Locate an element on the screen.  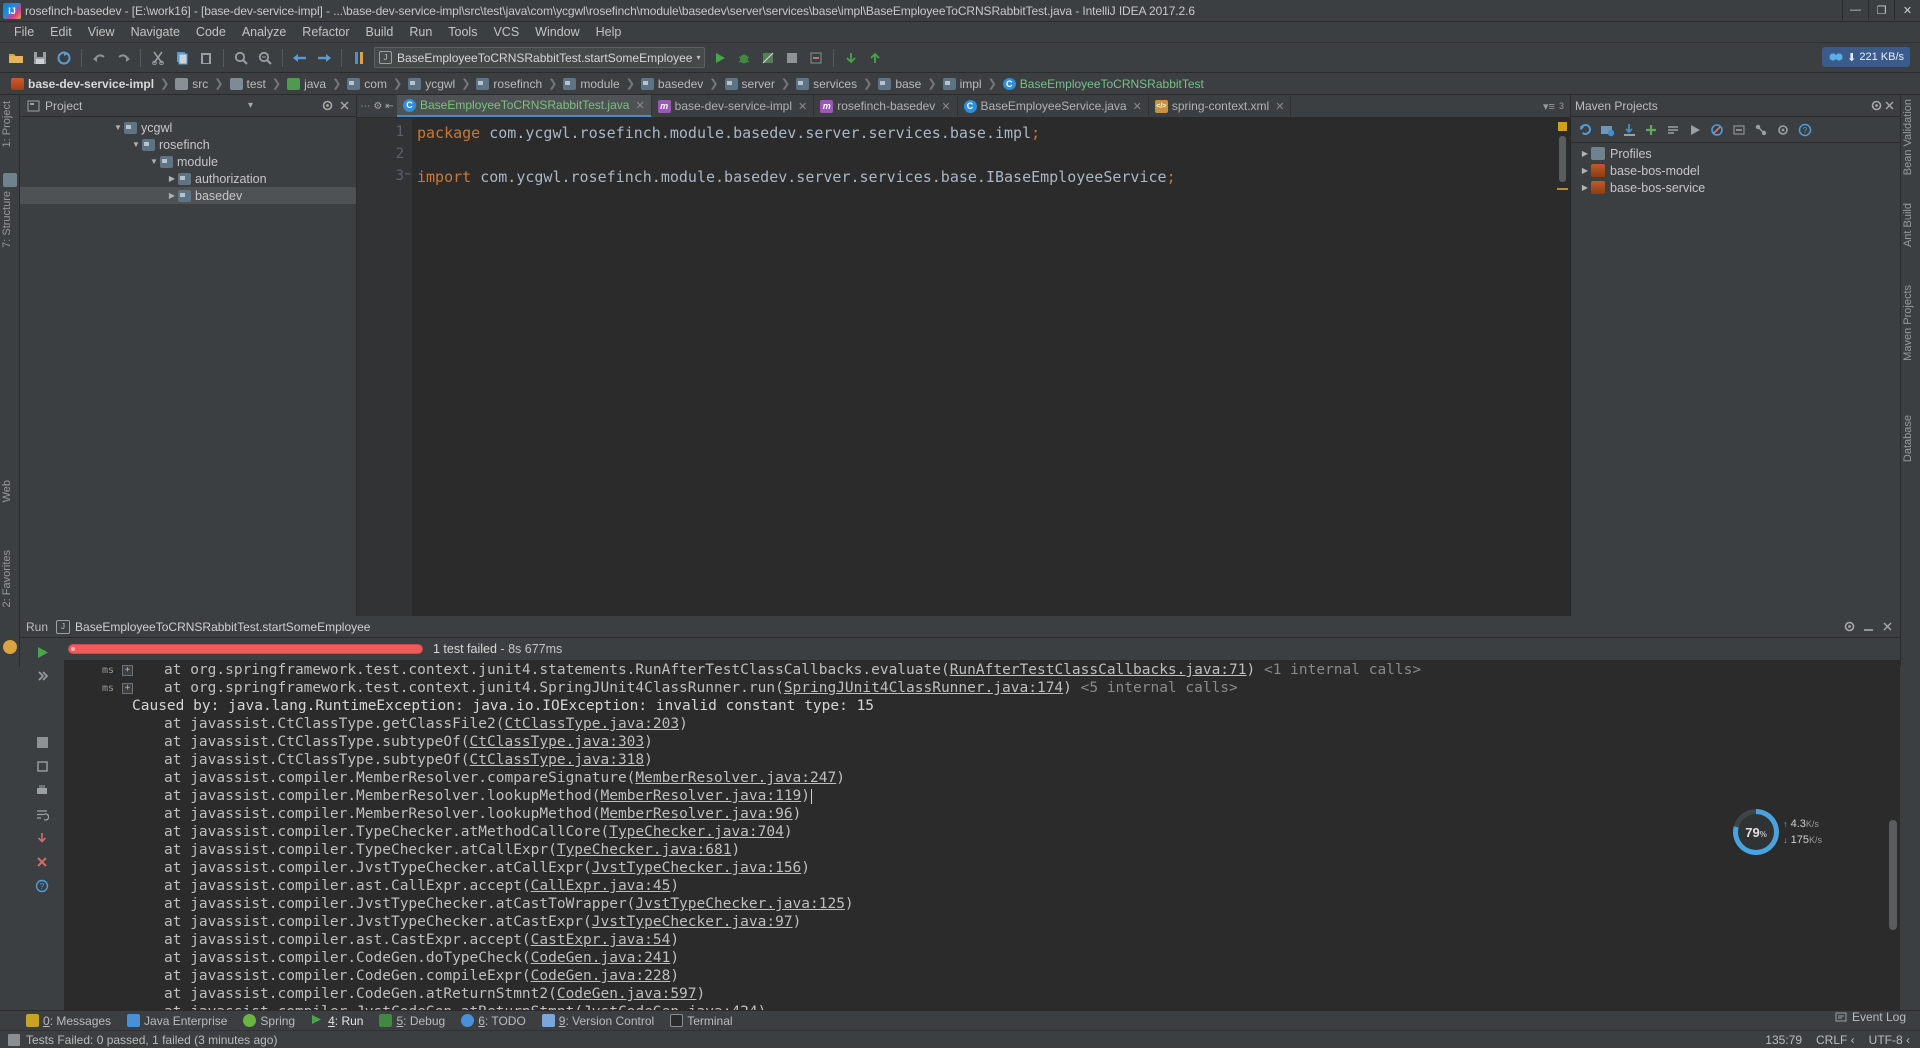
breadcrumb-com: com is located at coordinates (367, 84).